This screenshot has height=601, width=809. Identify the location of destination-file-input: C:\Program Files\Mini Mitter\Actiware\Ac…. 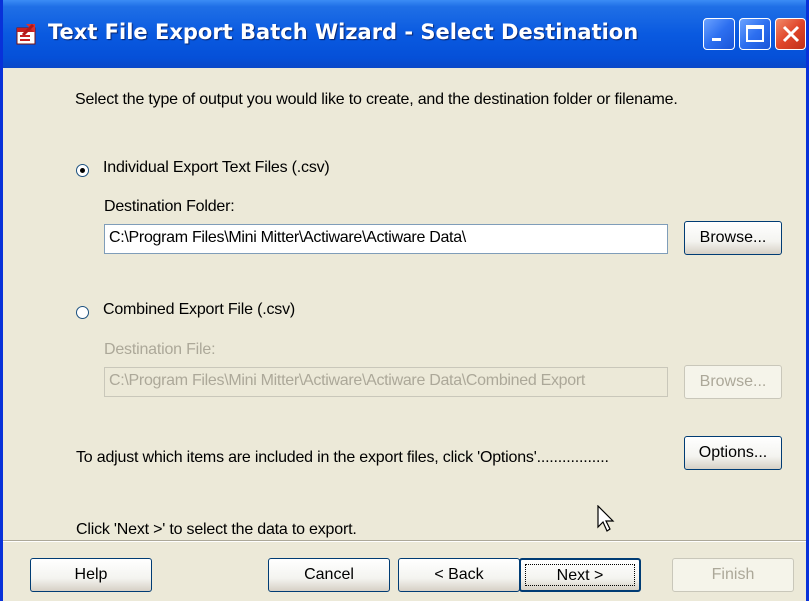
(386, 382).